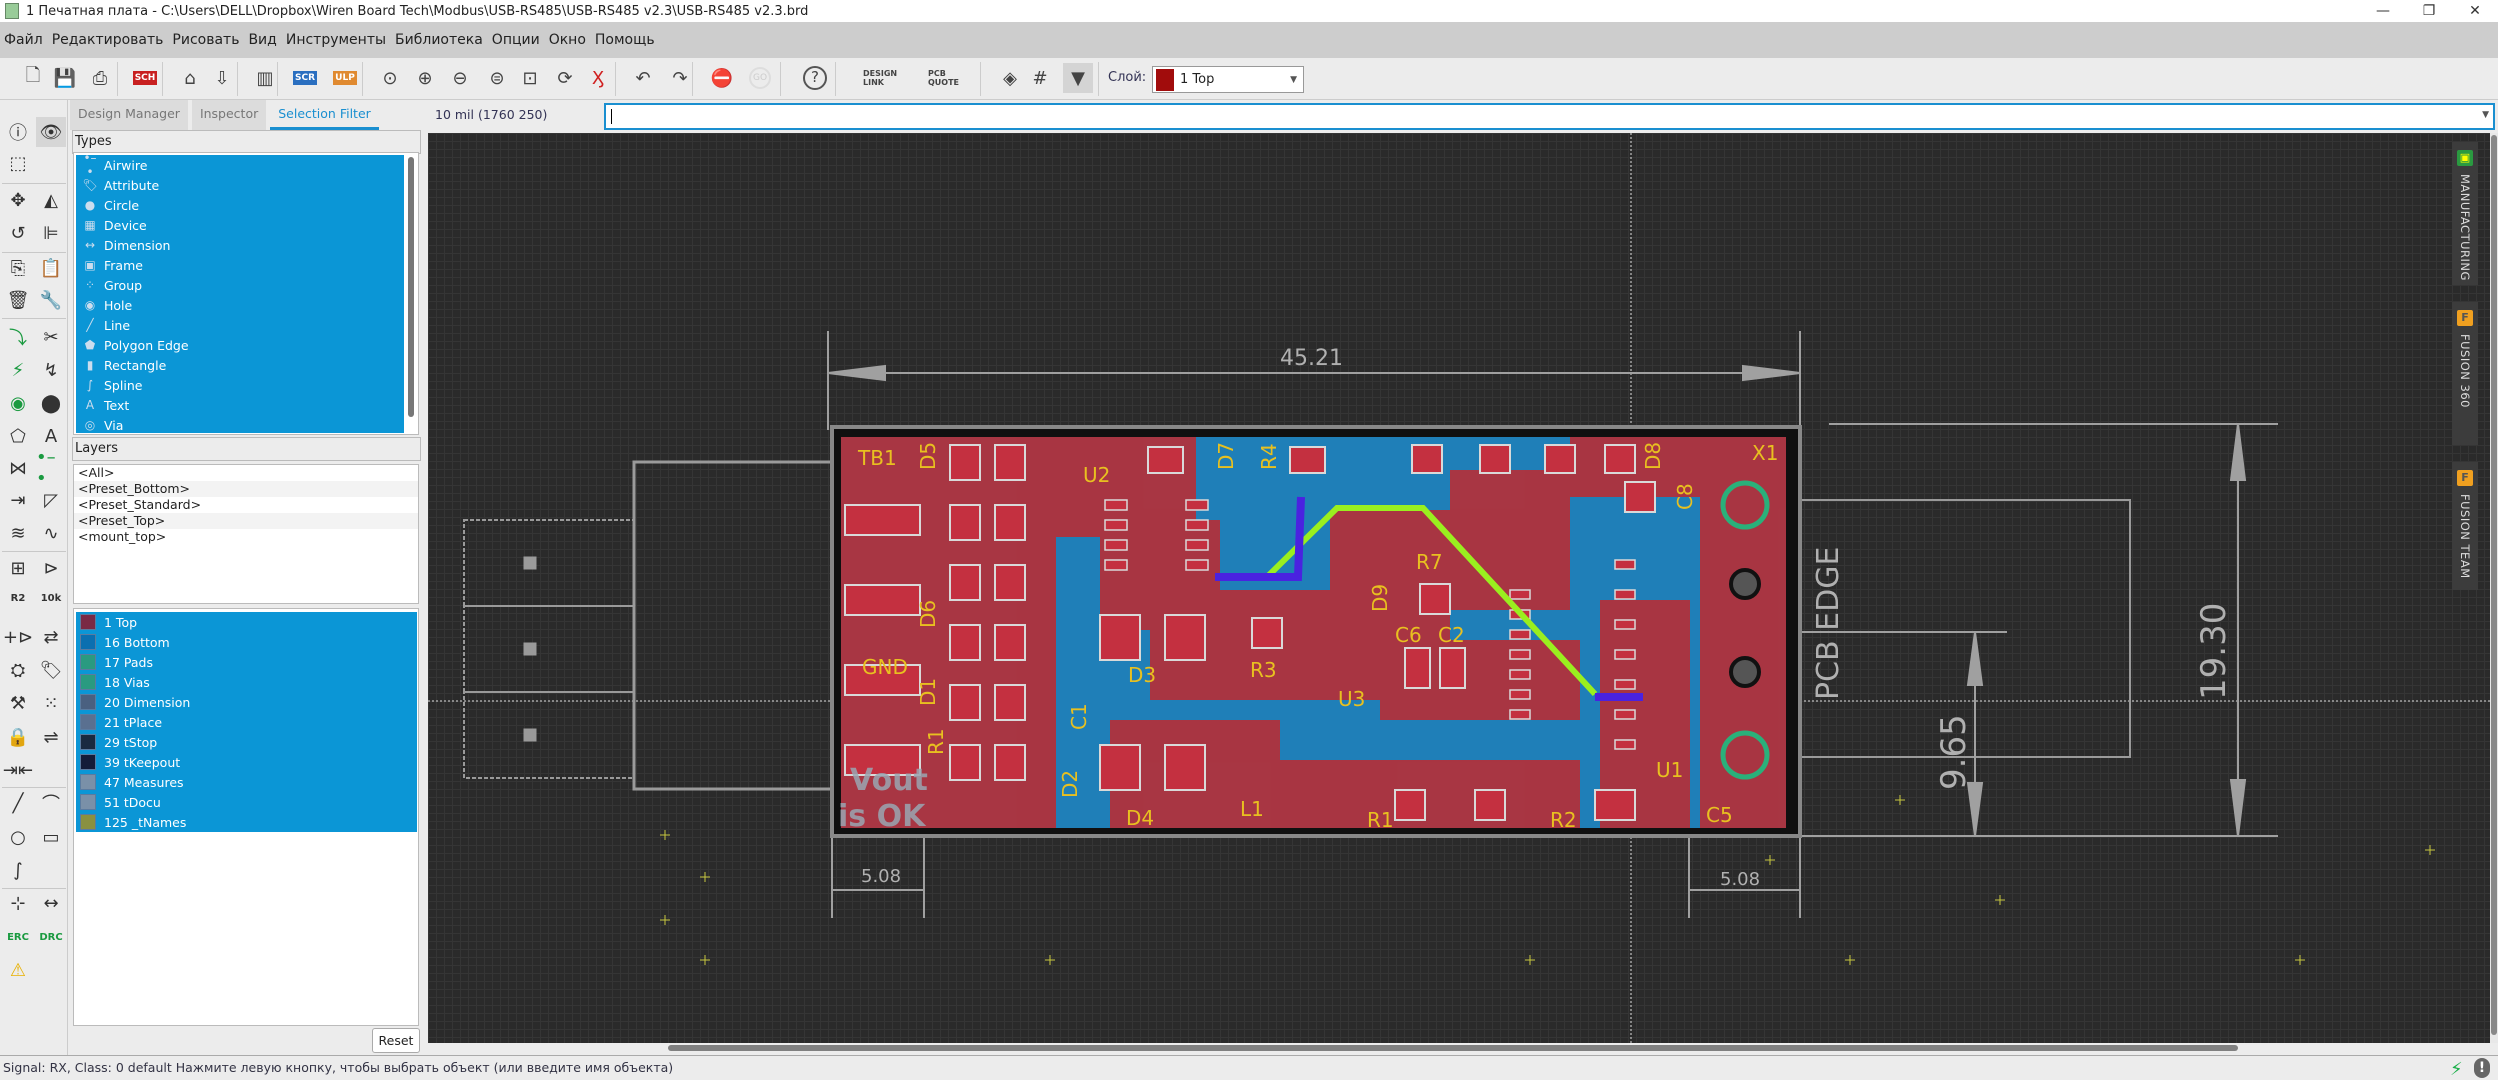 The width and height of the screenshot is (2498, 1080). I want to click on print-icon: ⎙, so click(100, 78).